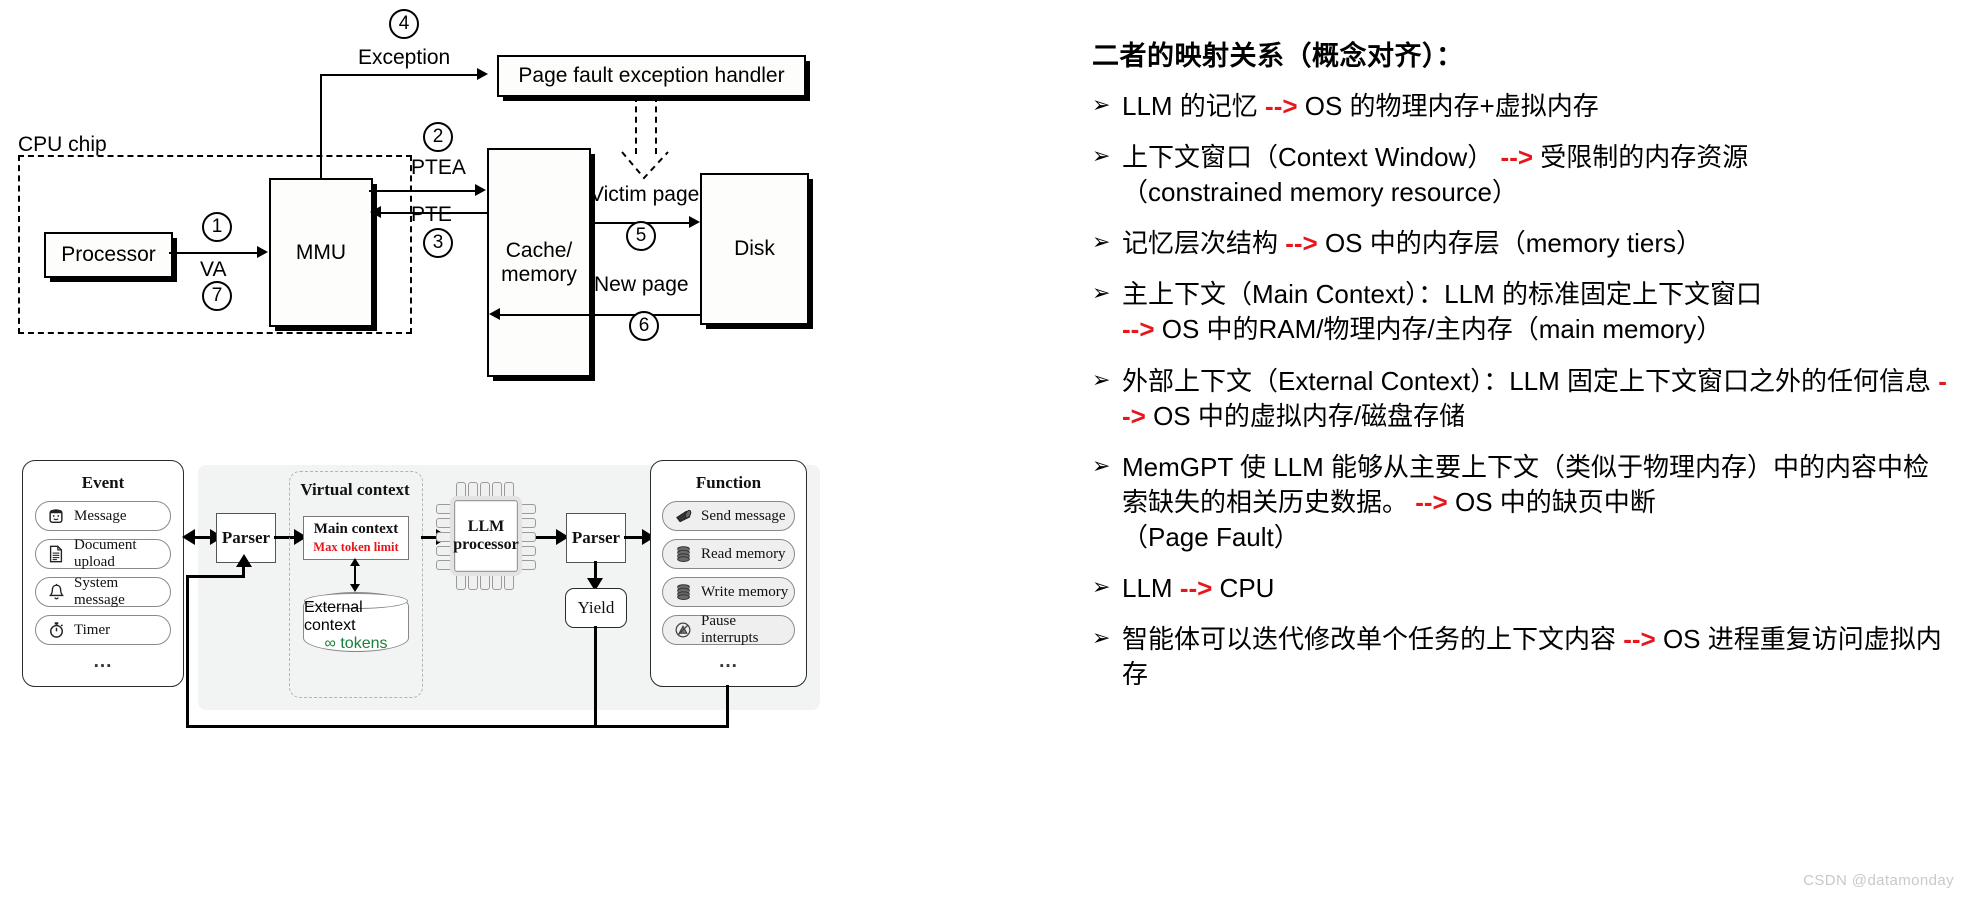 This screenshot has height=899, width=1970. What do you see at coordinates (244, 560) in the screenshot?
I see `arrow-feedback-into-parser` at bounding box center [244, 560].